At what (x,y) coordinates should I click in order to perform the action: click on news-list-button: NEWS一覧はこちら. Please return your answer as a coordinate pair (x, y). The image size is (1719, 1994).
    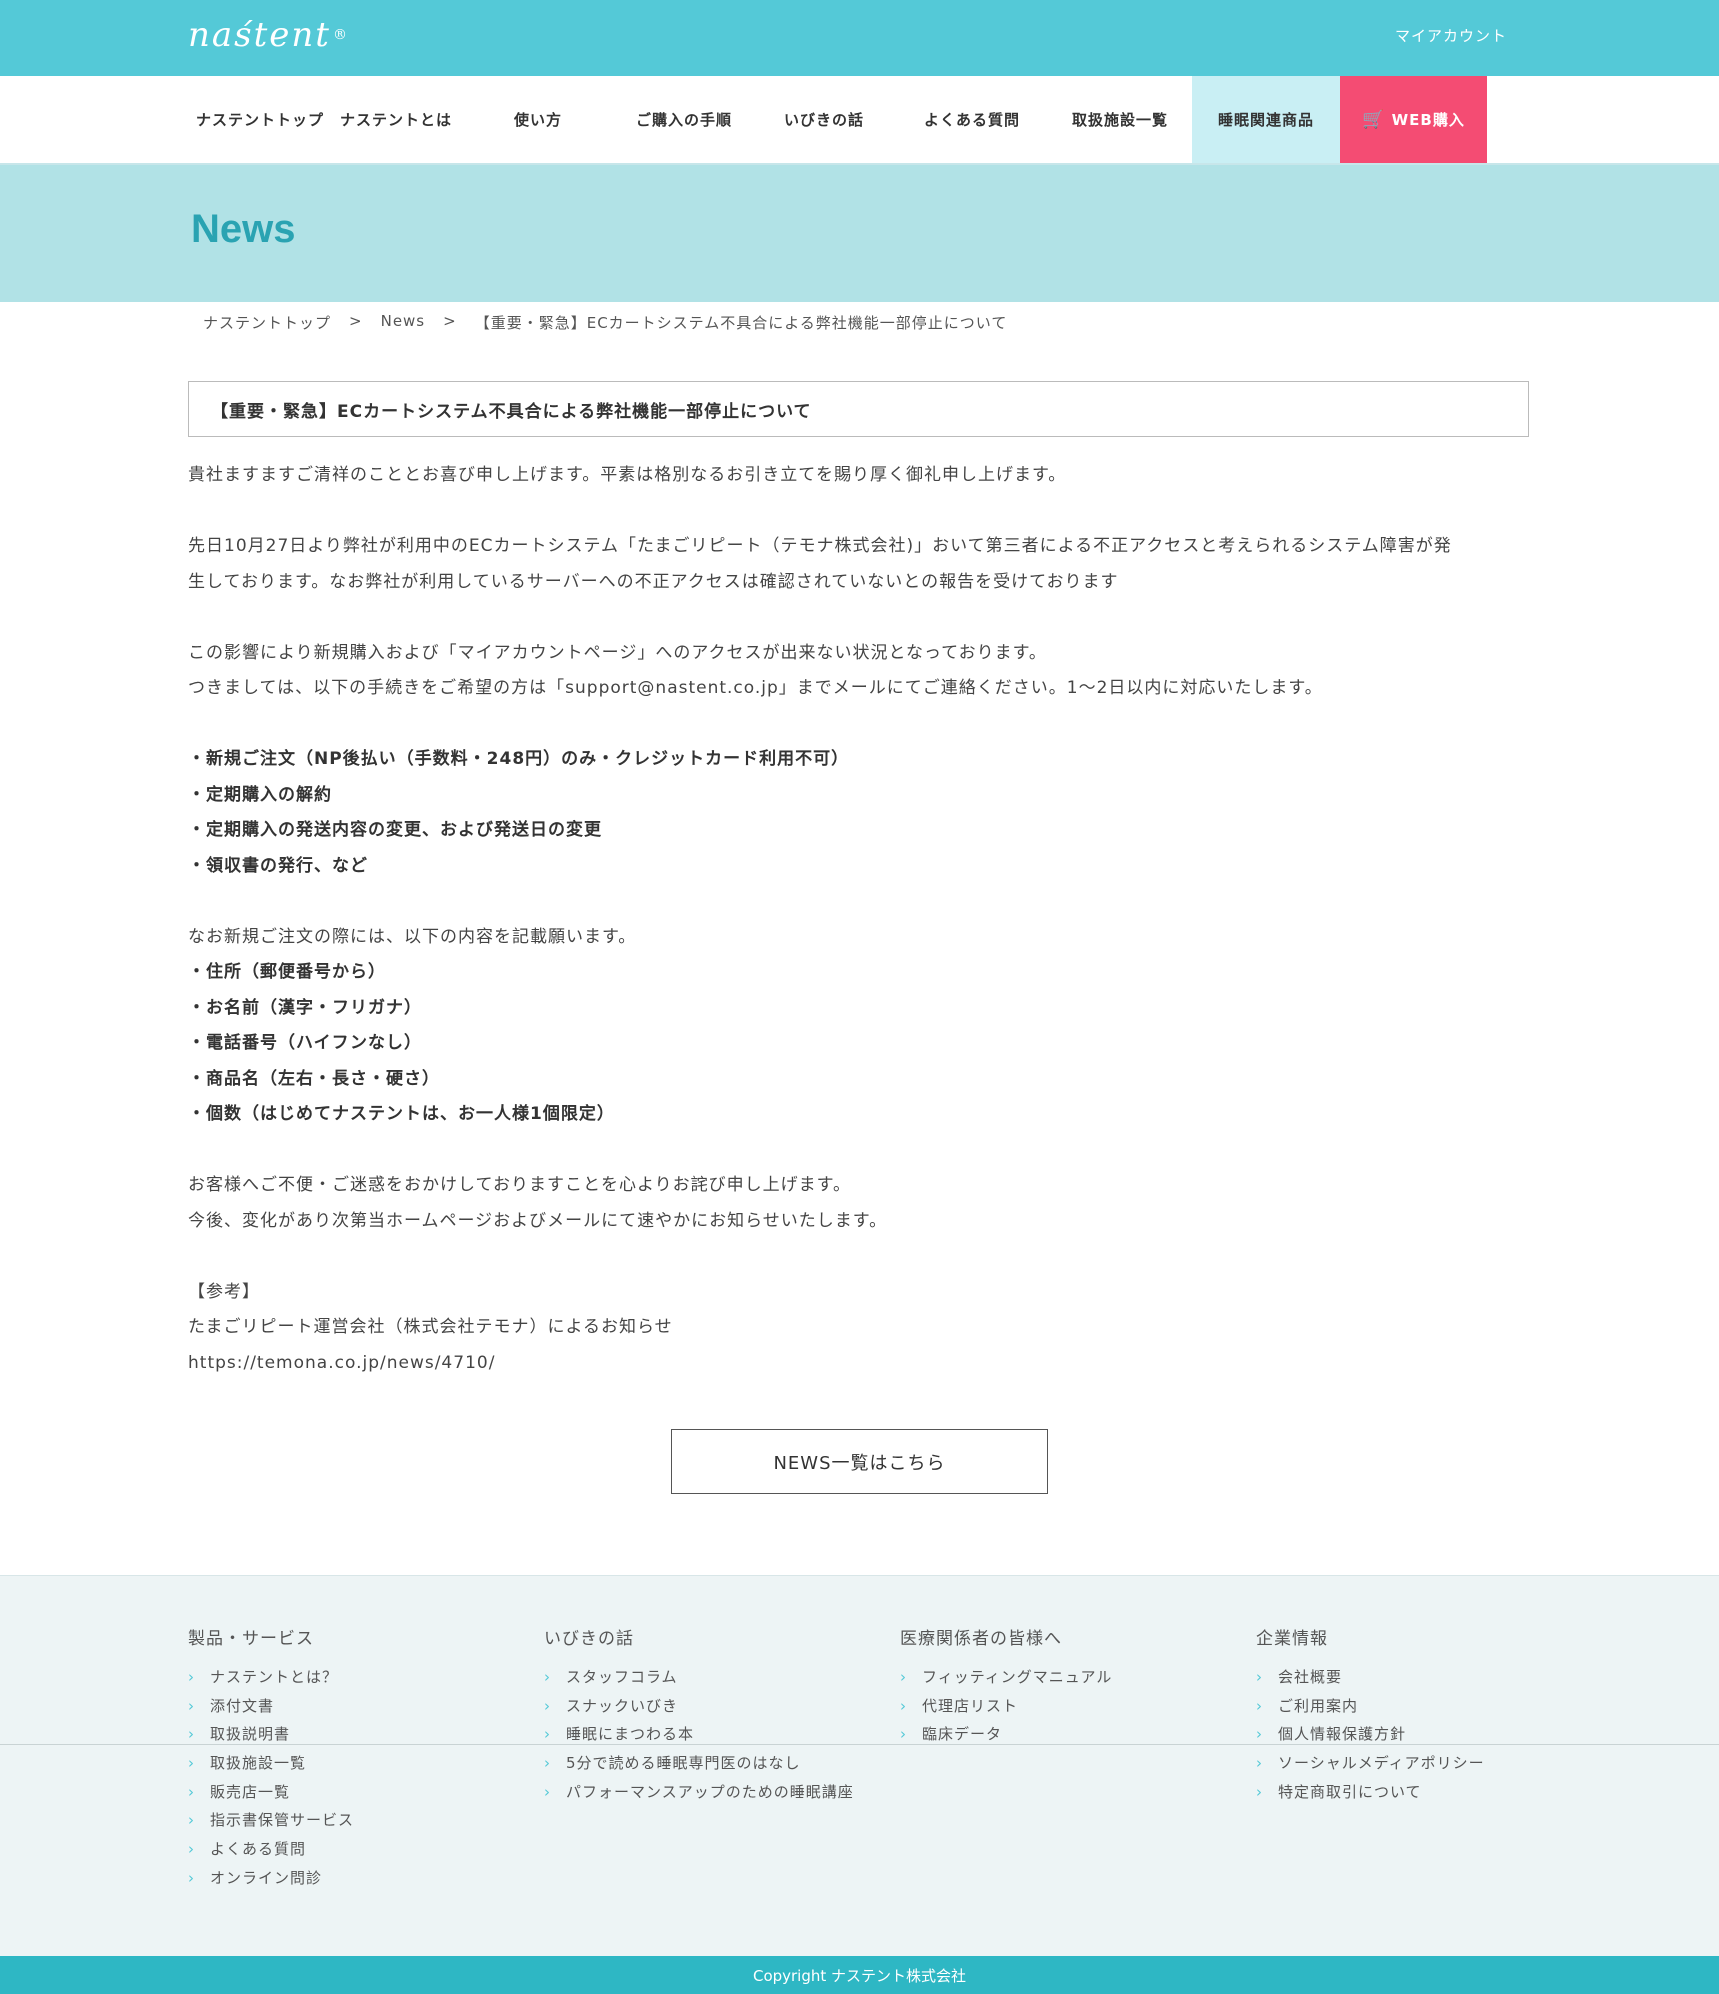
    Looking at the image, I should click on (859, 1461).